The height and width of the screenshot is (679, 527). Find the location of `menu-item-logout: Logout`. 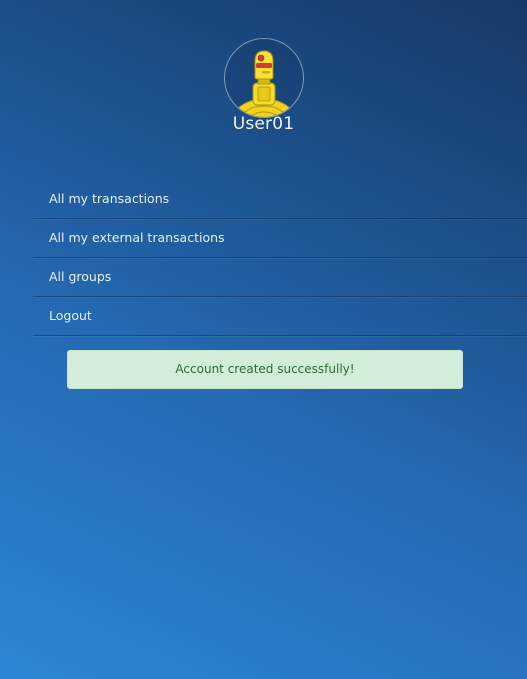

menu-item-logout: Logout is located at coordinates (280, 316).